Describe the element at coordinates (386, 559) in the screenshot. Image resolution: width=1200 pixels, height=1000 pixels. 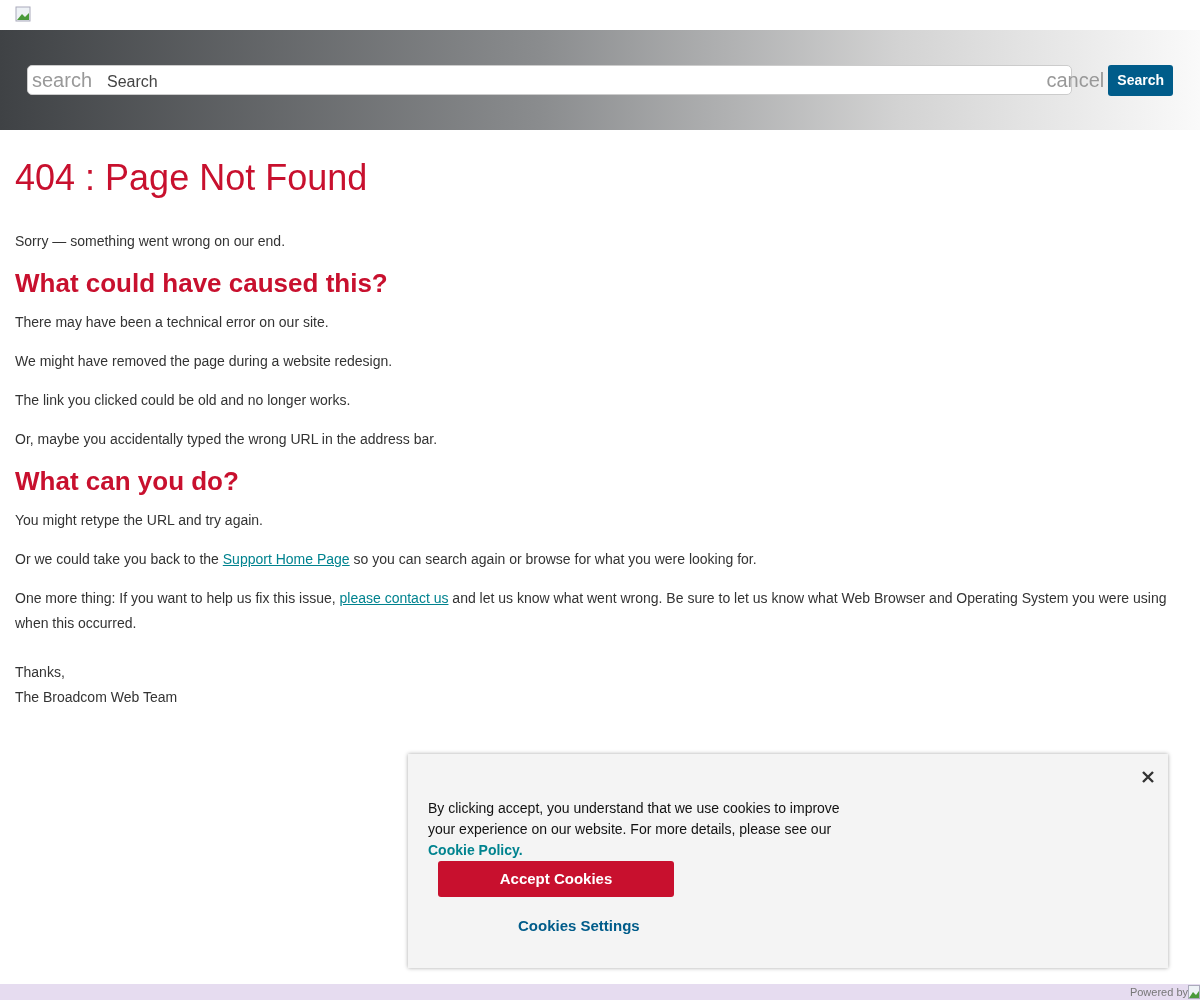
I see `paragraph: Or we could take you back to the Support Home Page so you can search again or browse for what you were looking for.` at that location.